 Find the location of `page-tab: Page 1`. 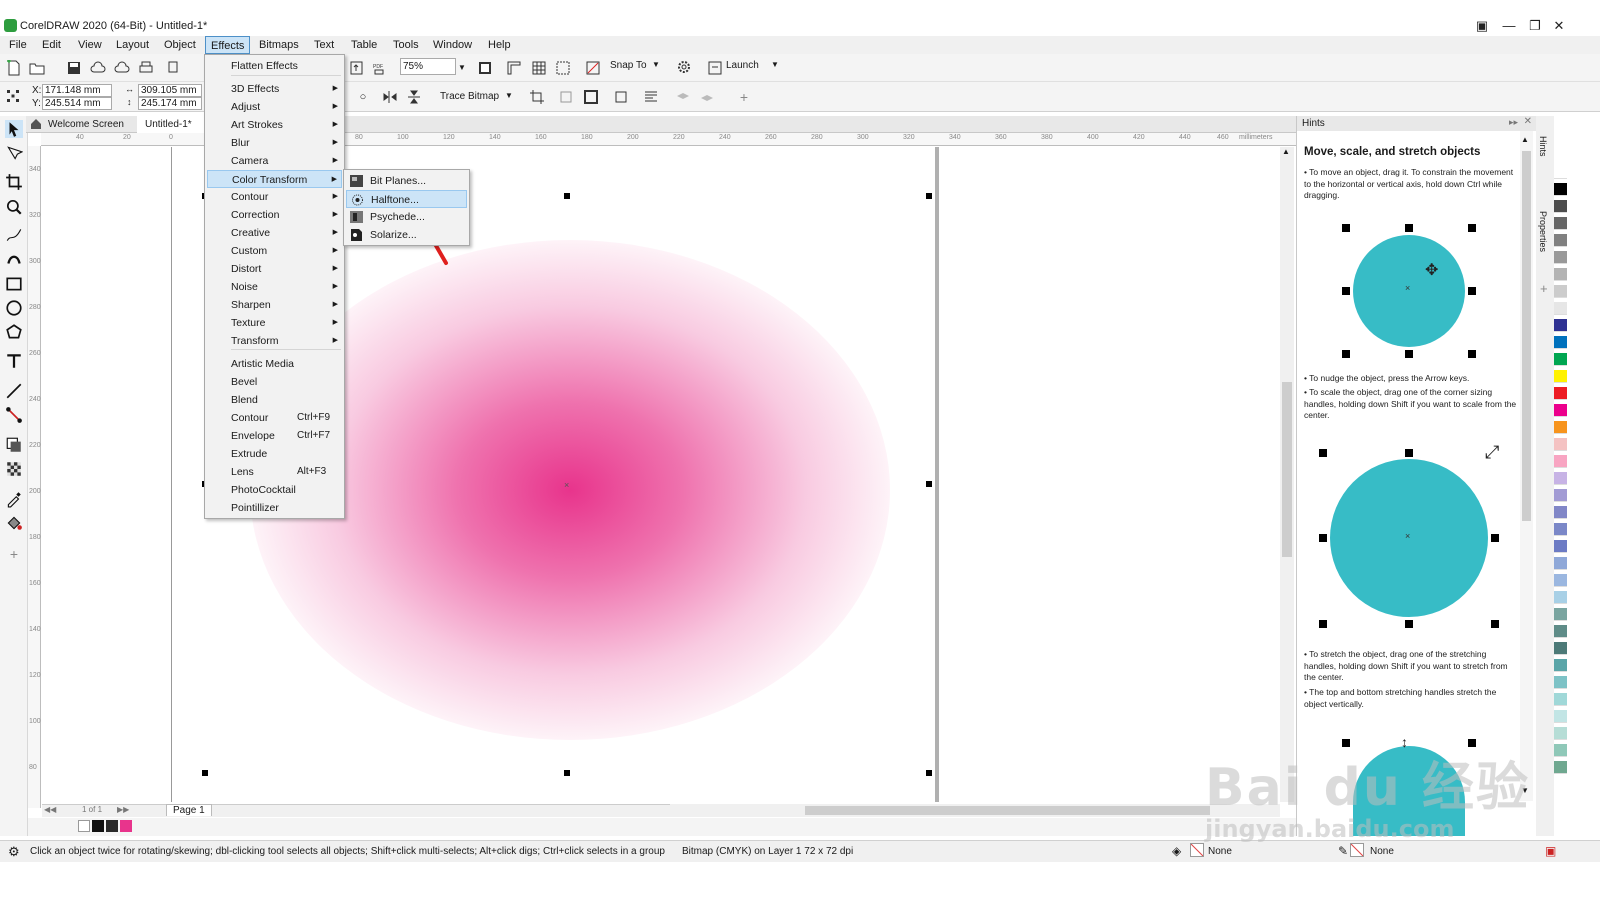

page-tab: Page 1 is located at coordinates (189, 810).